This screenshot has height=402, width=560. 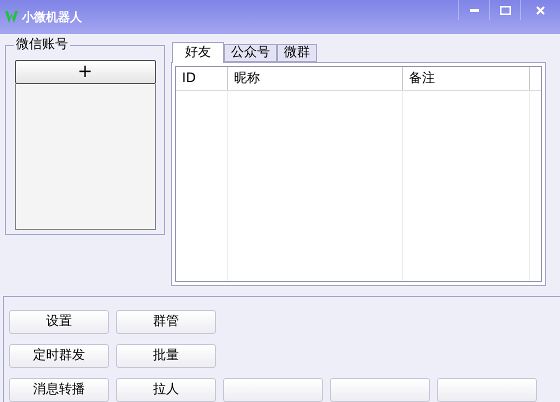 What do you see at coordinates (85, 72) in the screenshot?
I see `add-account-button: +` at bounding box center [85, 72].